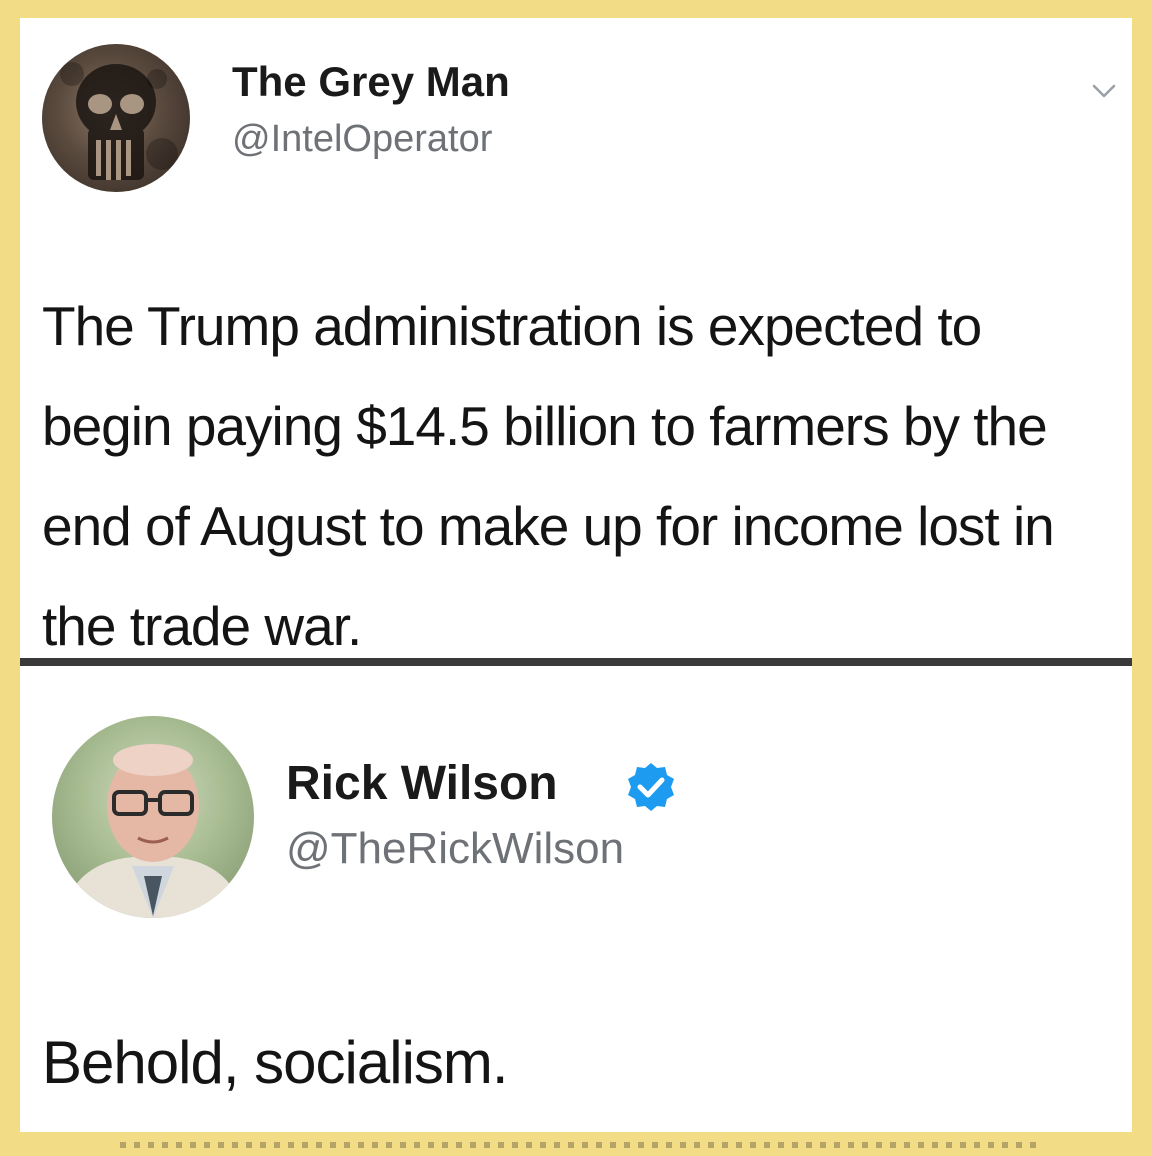 Image resolution: width=1152 pixels, height=1156 pixels. Describe the element at coordinates (580, 1145) in the screenshot. I see `image-edge-artifact` at that location.